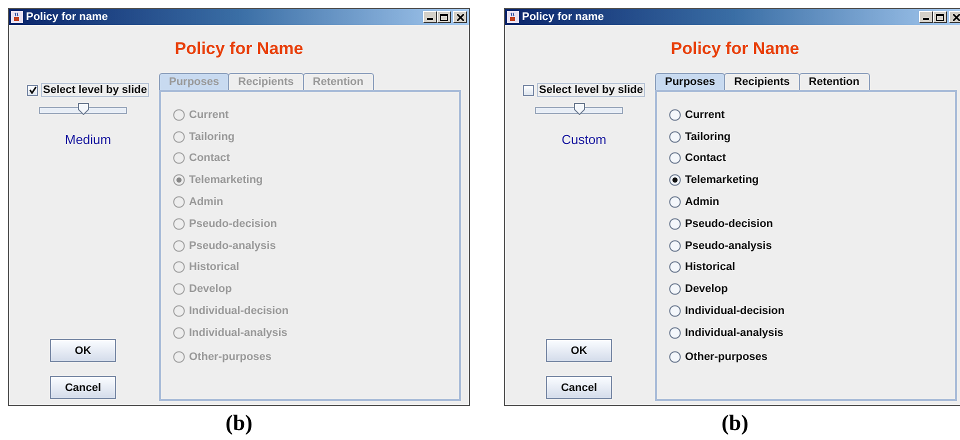 Image resolution: width=960 pixels, height=440 pixels. I want to click on purpose-radio: Develop, so click(812, 289).